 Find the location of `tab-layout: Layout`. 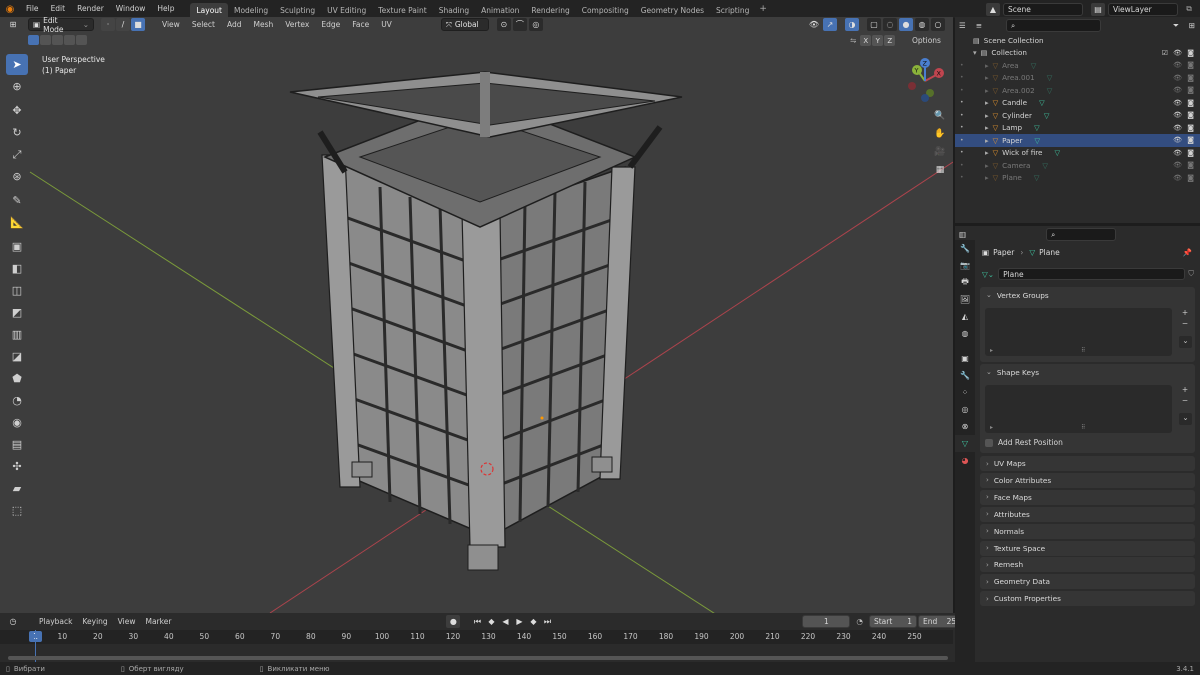

tab-layout: Layout is located at coordinates (209, 10).